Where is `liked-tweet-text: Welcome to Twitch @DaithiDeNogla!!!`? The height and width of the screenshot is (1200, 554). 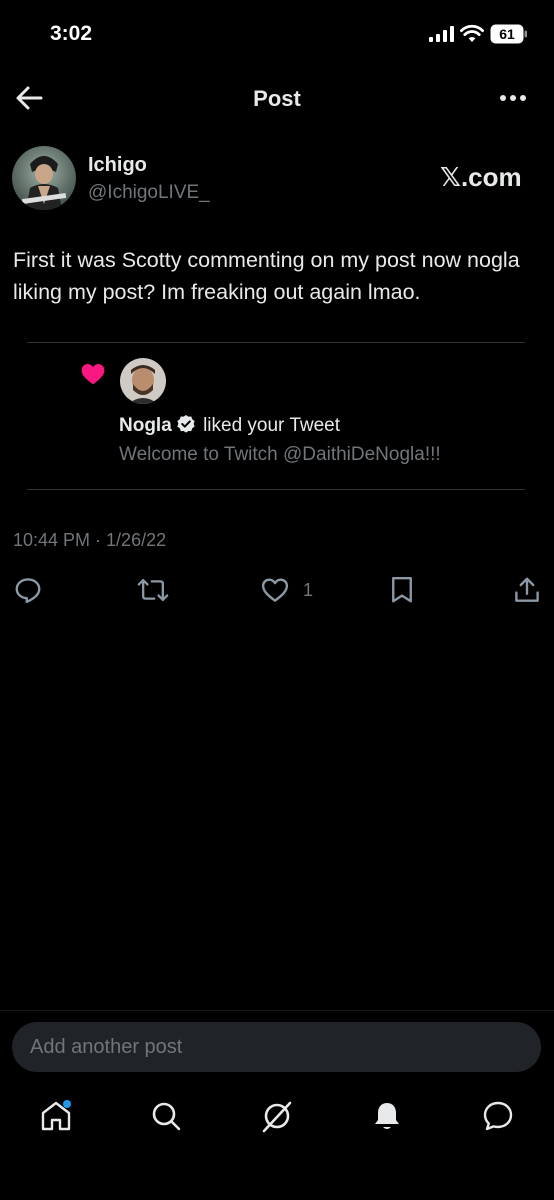 liked-tweet-text: Welcome to Twitch @DaithiDeNogla!!! is located at coordinates (280, 454).